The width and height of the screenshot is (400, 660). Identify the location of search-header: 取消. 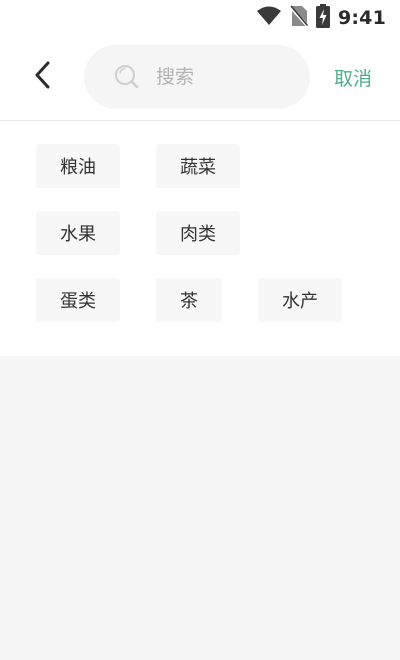
(200, 77).